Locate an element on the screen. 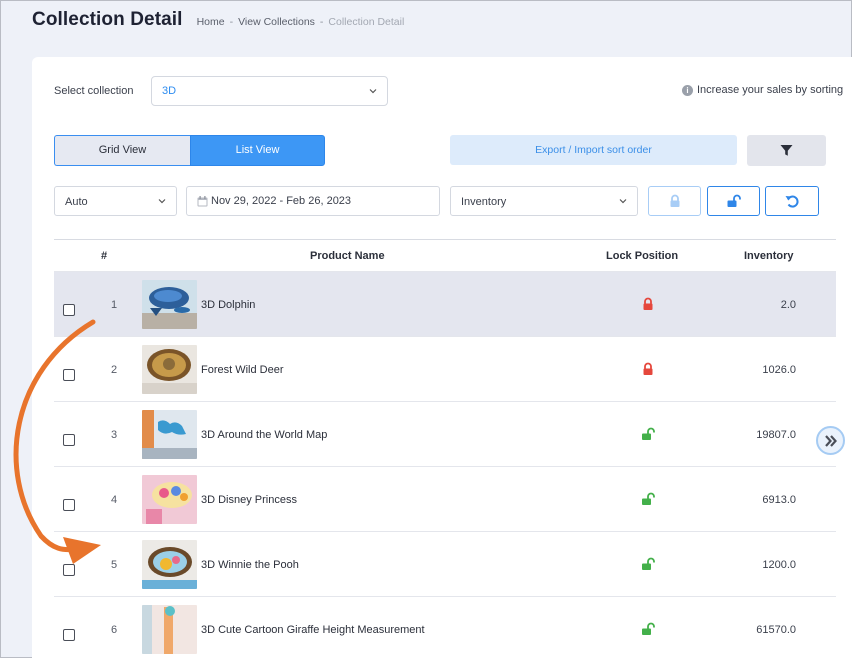  row-index: 5 is located at coordinates (114, 565).